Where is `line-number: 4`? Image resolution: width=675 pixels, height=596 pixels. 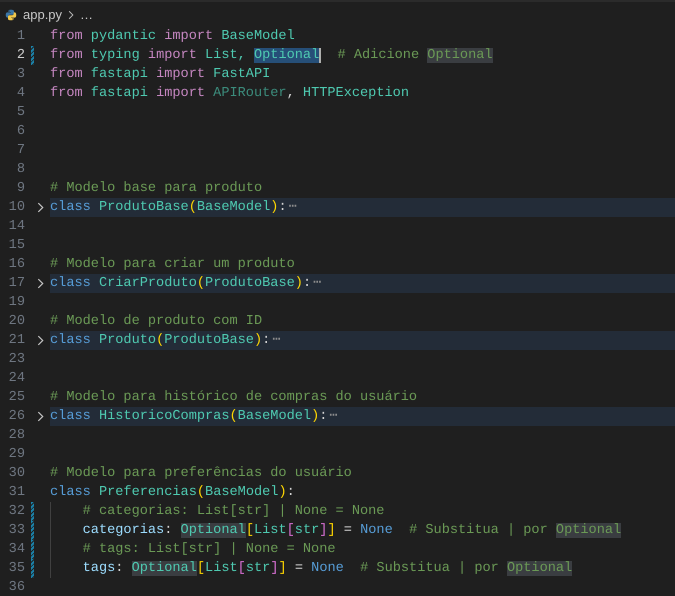
line-number: 4 is located at coordinates (20, 94).